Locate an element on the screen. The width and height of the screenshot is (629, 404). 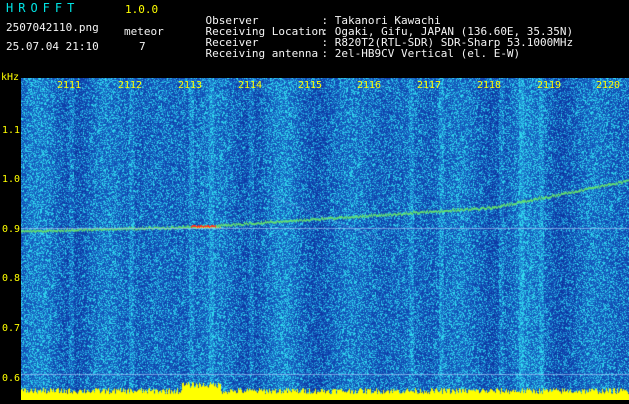
x-tick: 2114 is located at coordinates (250, 85).